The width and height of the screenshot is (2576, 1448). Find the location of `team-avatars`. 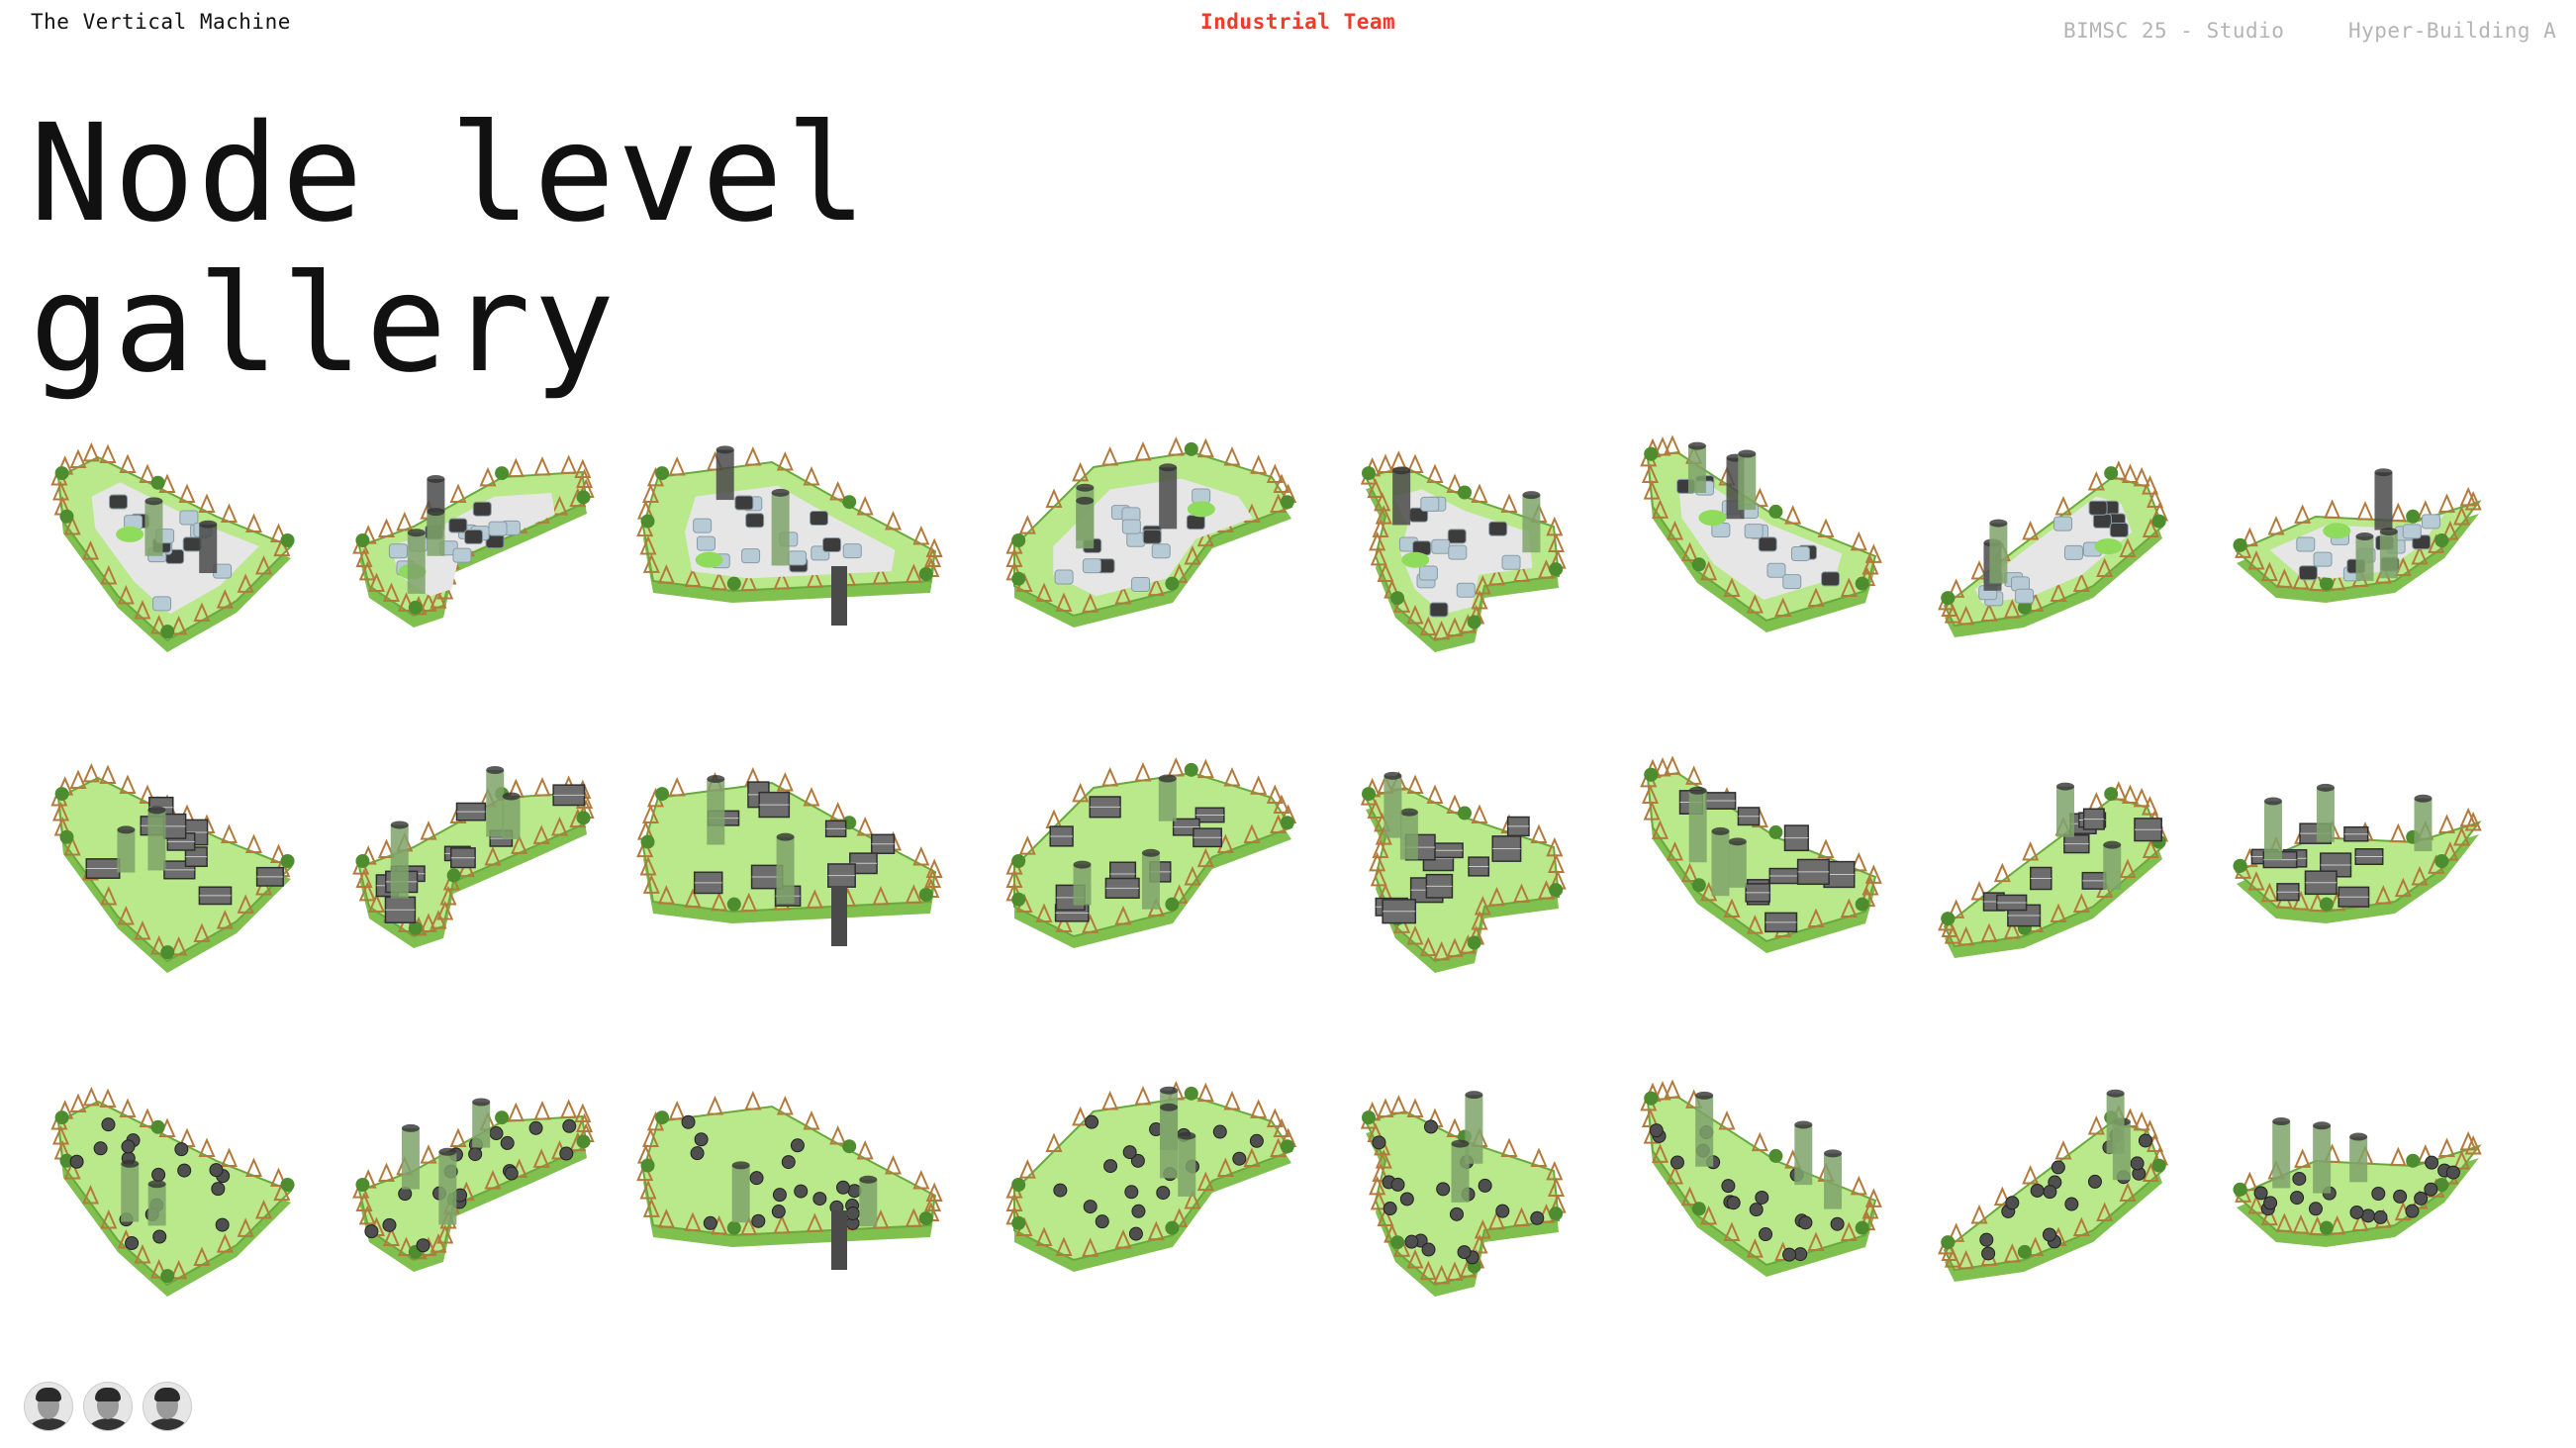

team-avatars is located at coordinates (108, 1406).